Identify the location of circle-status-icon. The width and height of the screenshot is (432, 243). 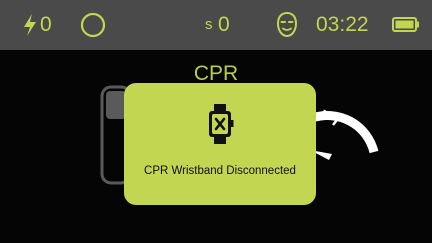
(93, 25).